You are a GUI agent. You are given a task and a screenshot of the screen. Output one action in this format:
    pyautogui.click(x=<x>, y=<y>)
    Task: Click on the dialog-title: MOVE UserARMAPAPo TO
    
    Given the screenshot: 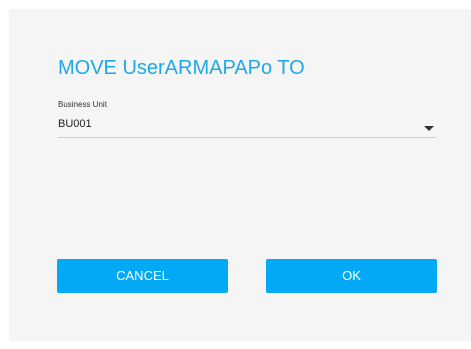 What is the action you would take?
    pyautogui.click(x=181, y=68)
    